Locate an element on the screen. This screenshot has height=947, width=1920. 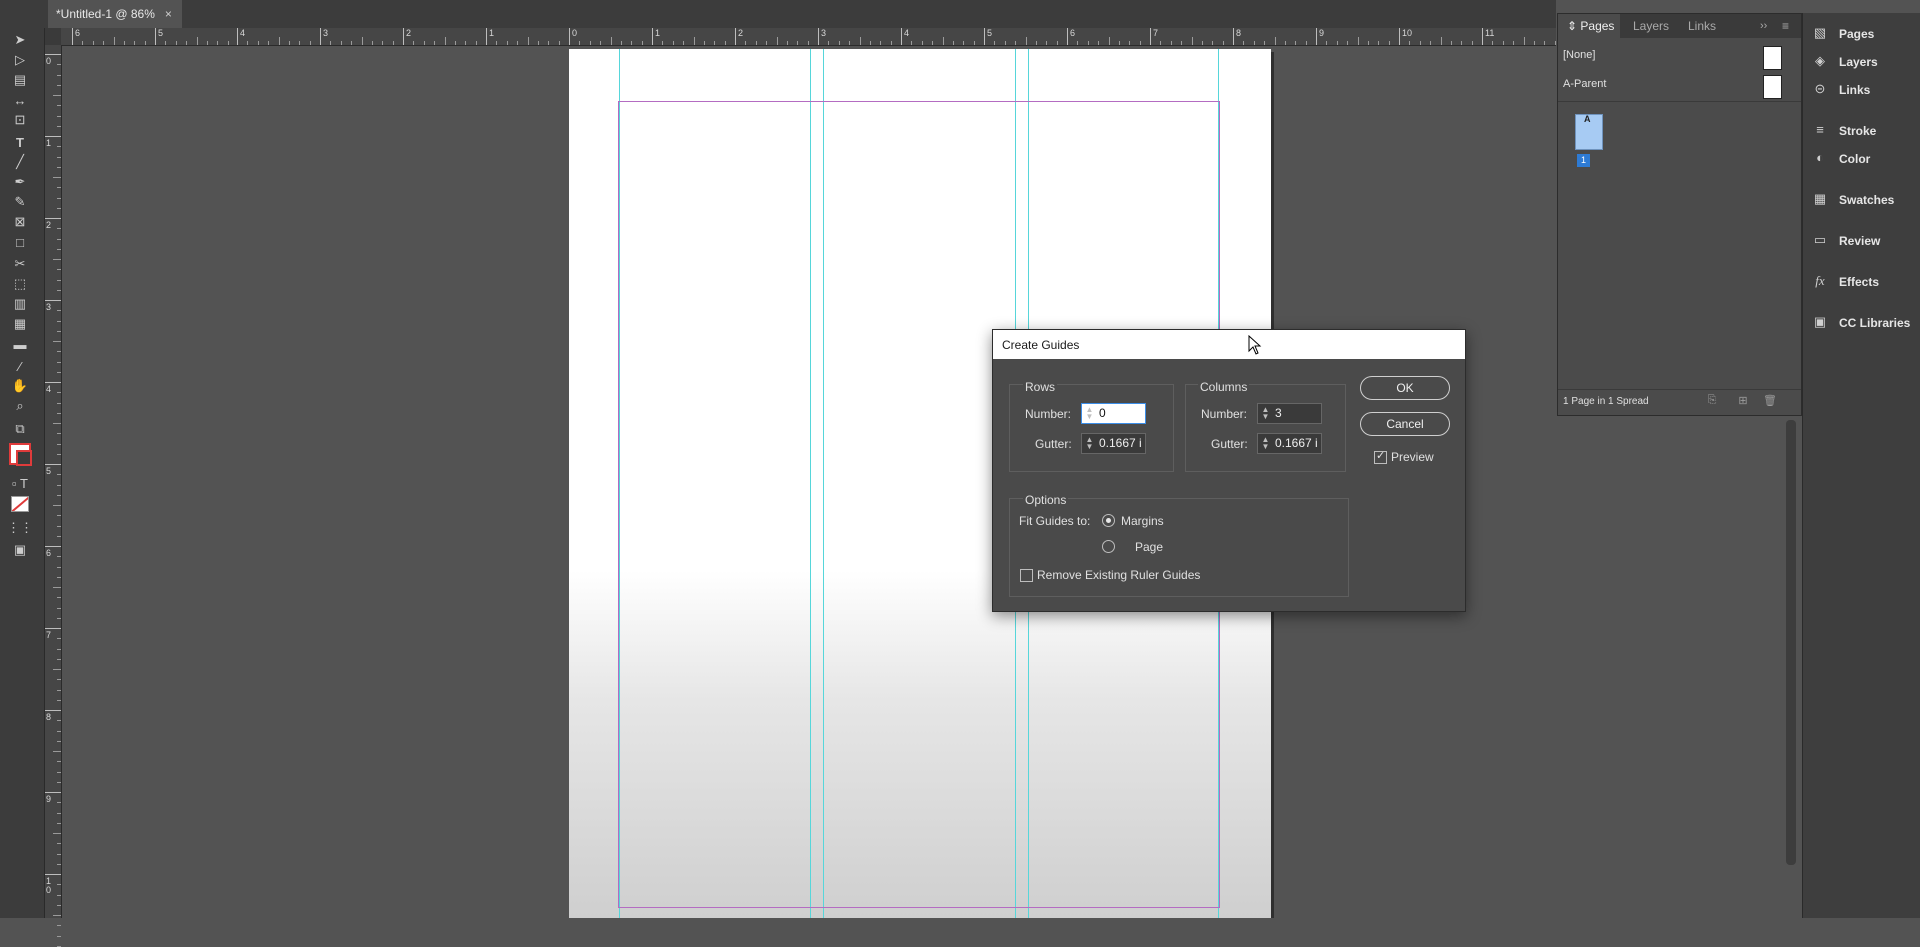
columns-number-field: ▲ ▼ is located at coordinates (1289, 413).